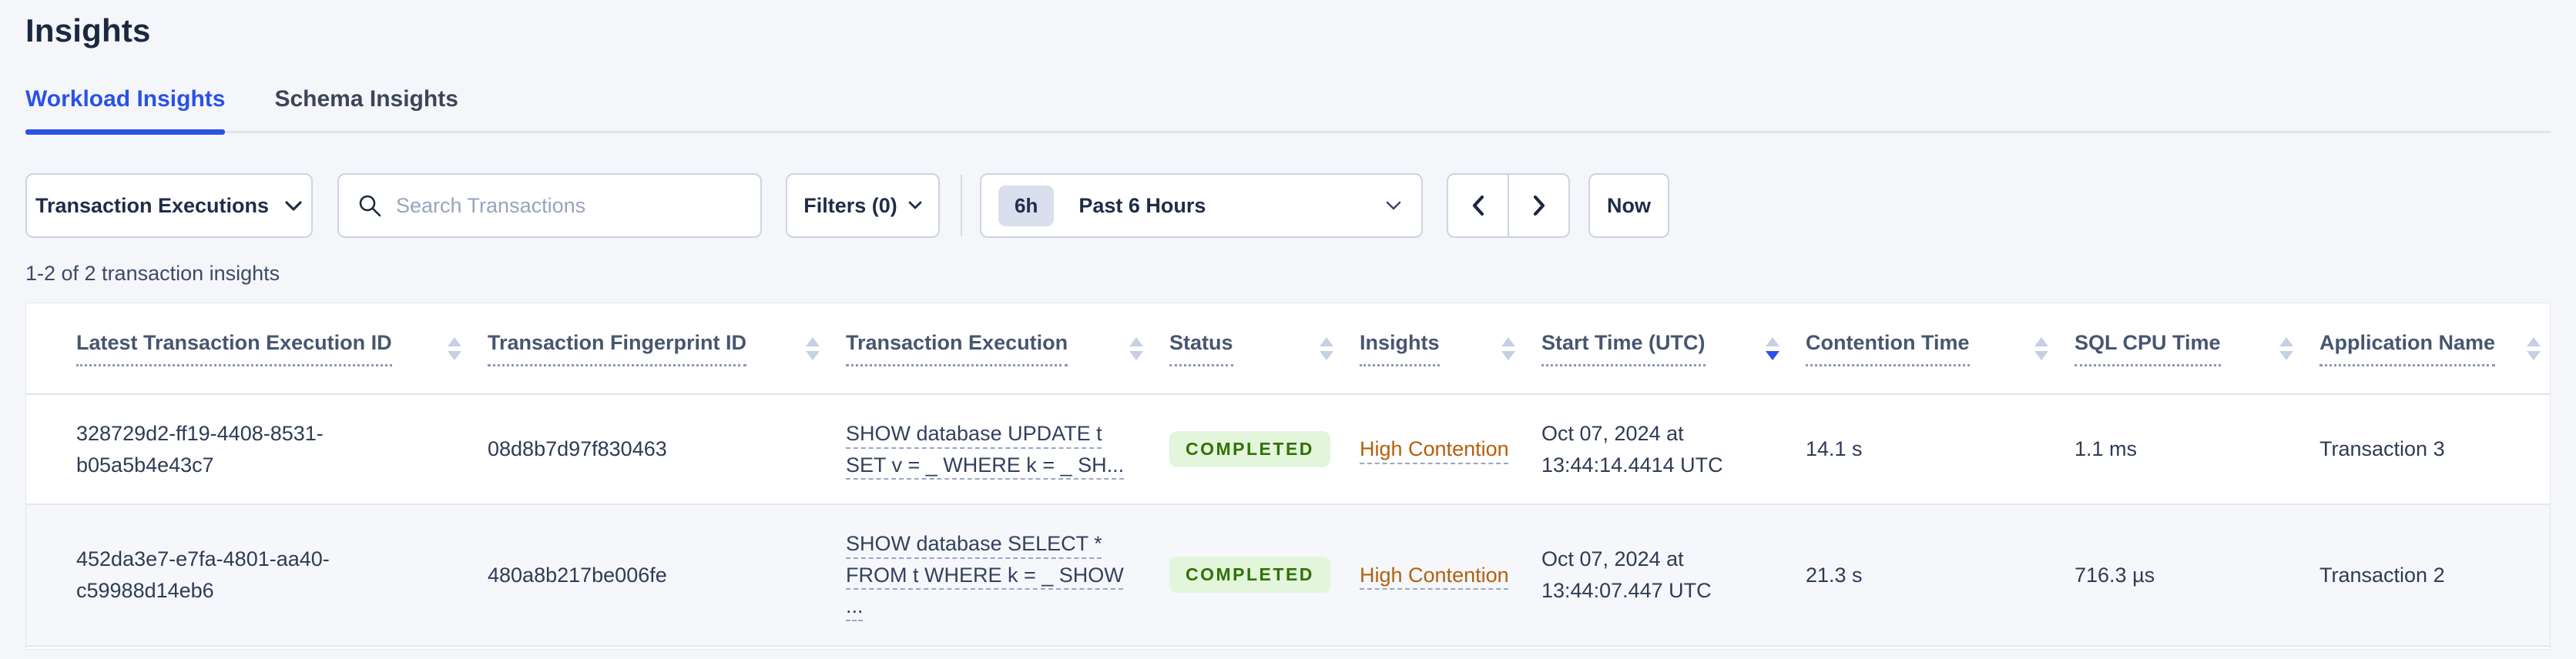 Image resolution: width=2576 pixels, height=659 pixels. I want to click on next-range-button, so click(1539, 205).